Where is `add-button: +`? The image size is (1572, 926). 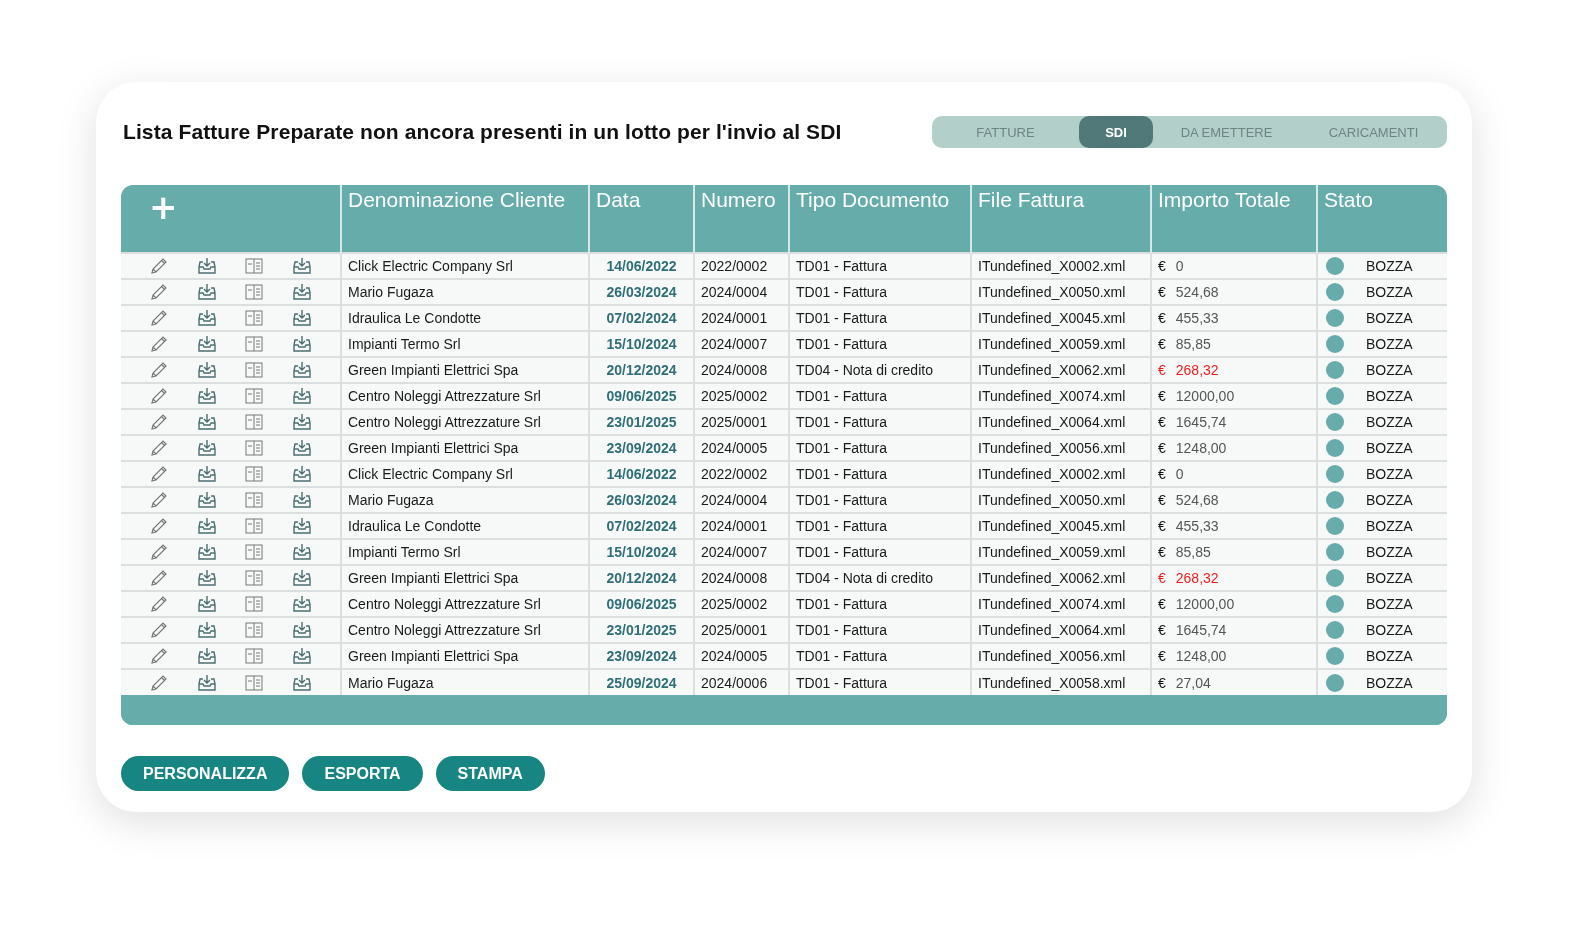 add-button: + is located at coordinates (163, 207).